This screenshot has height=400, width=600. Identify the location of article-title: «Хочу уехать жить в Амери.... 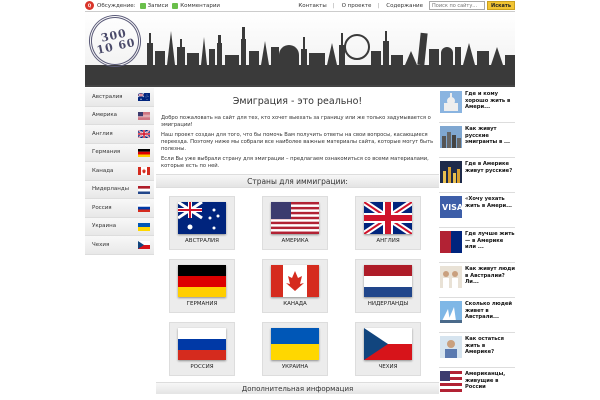
(489, 202).